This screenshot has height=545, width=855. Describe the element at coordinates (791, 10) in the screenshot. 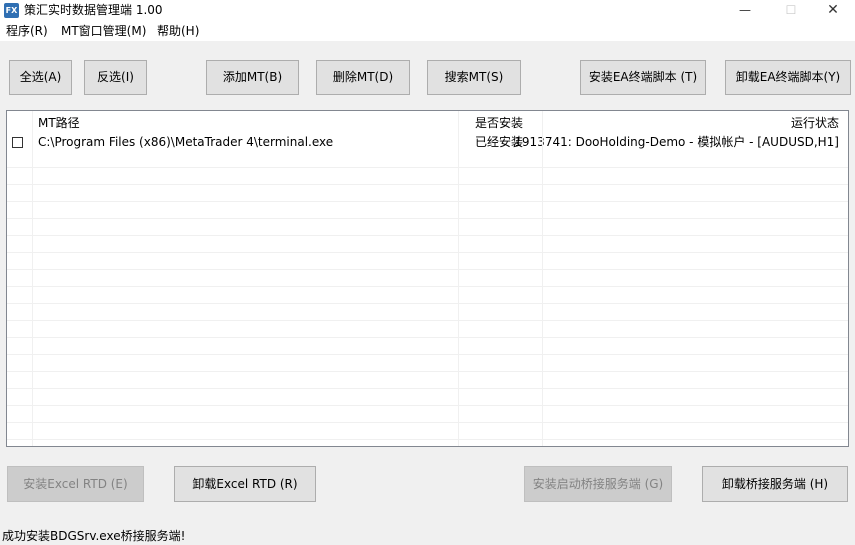

I see `maximize-icon: ☐` at that location.